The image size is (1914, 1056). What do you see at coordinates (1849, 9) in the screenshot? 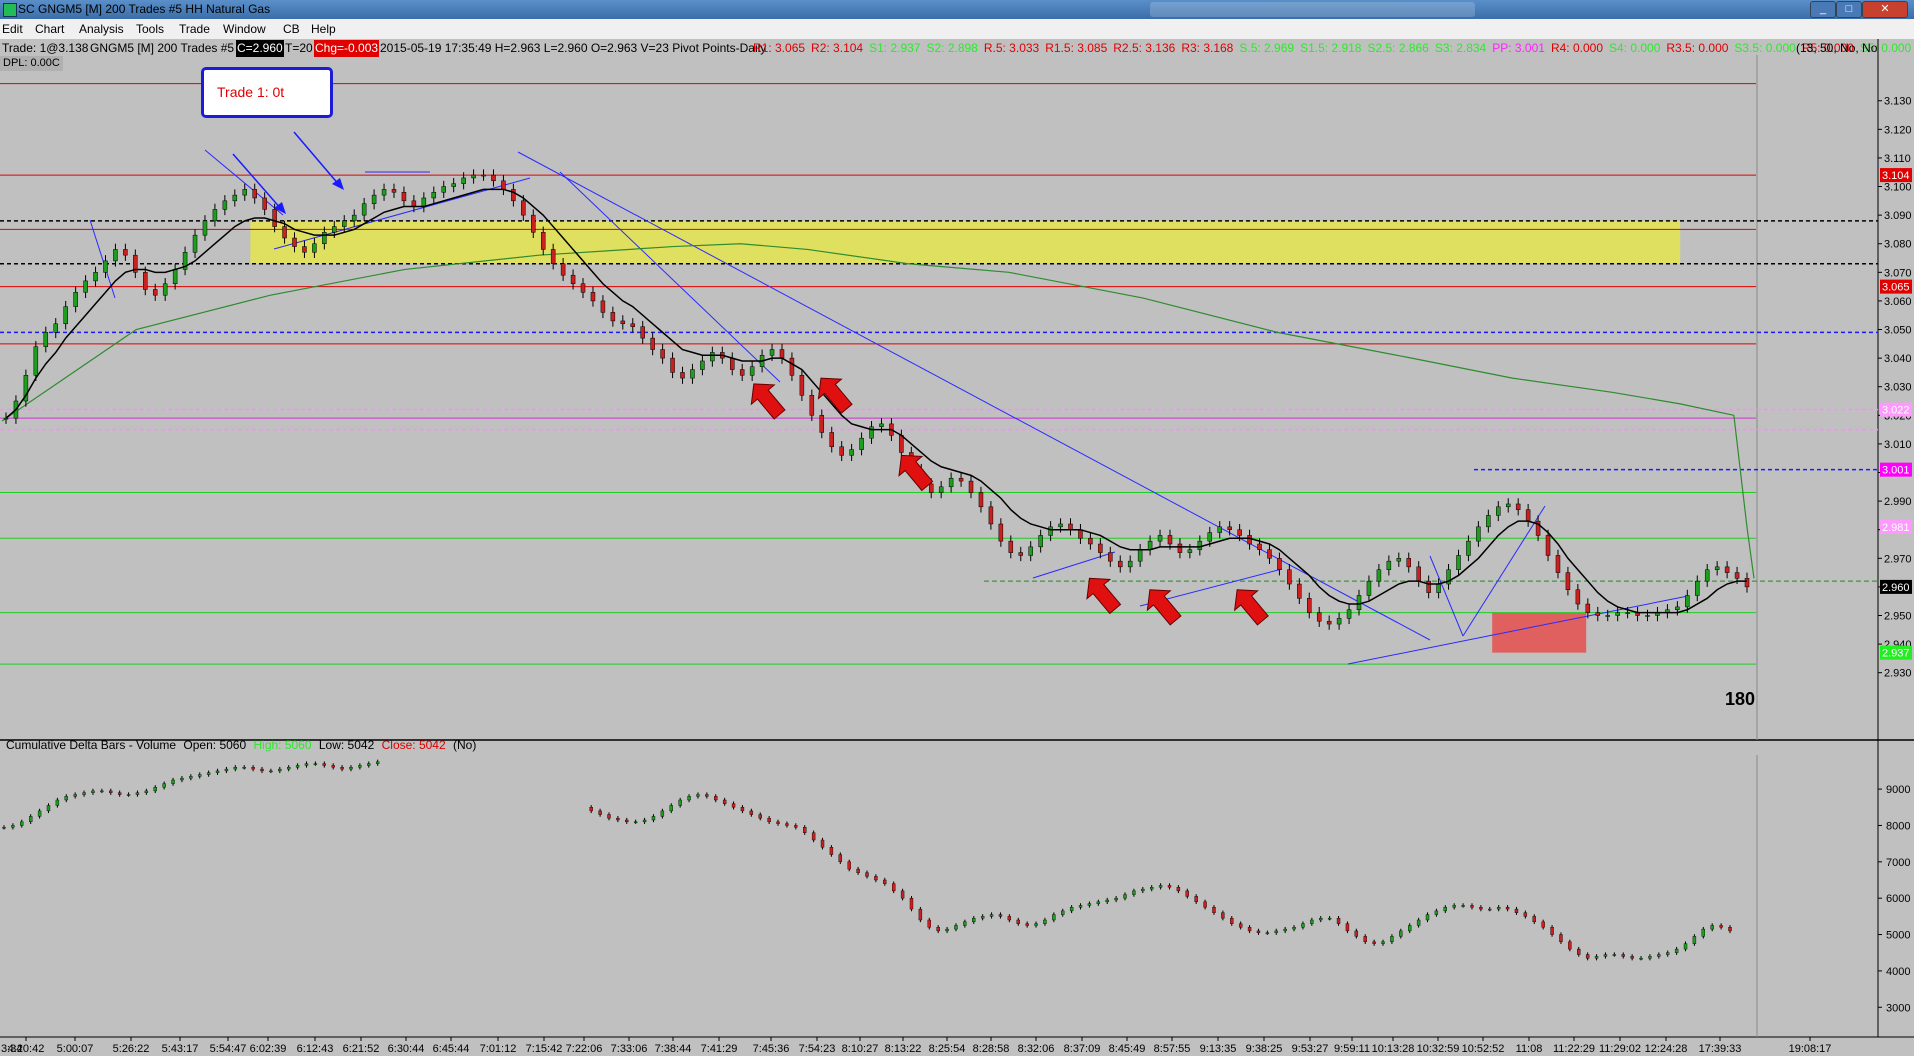
I see `maximize-button: □` at bounding box center [1849, 9].